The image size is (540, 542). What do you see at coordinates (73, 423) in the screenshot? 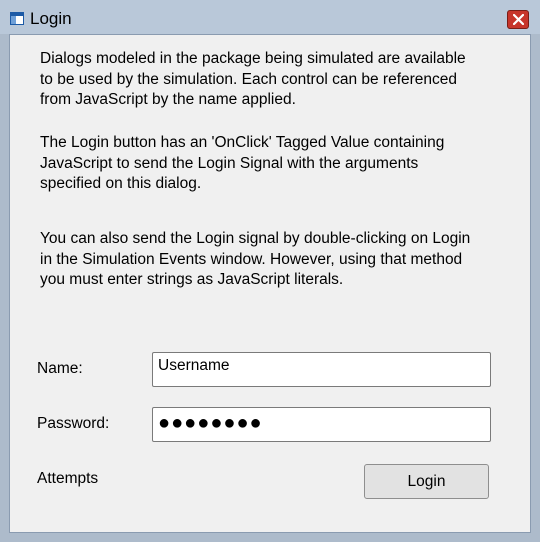
I see `password-label: Password:` at bounding box center [73, 423].